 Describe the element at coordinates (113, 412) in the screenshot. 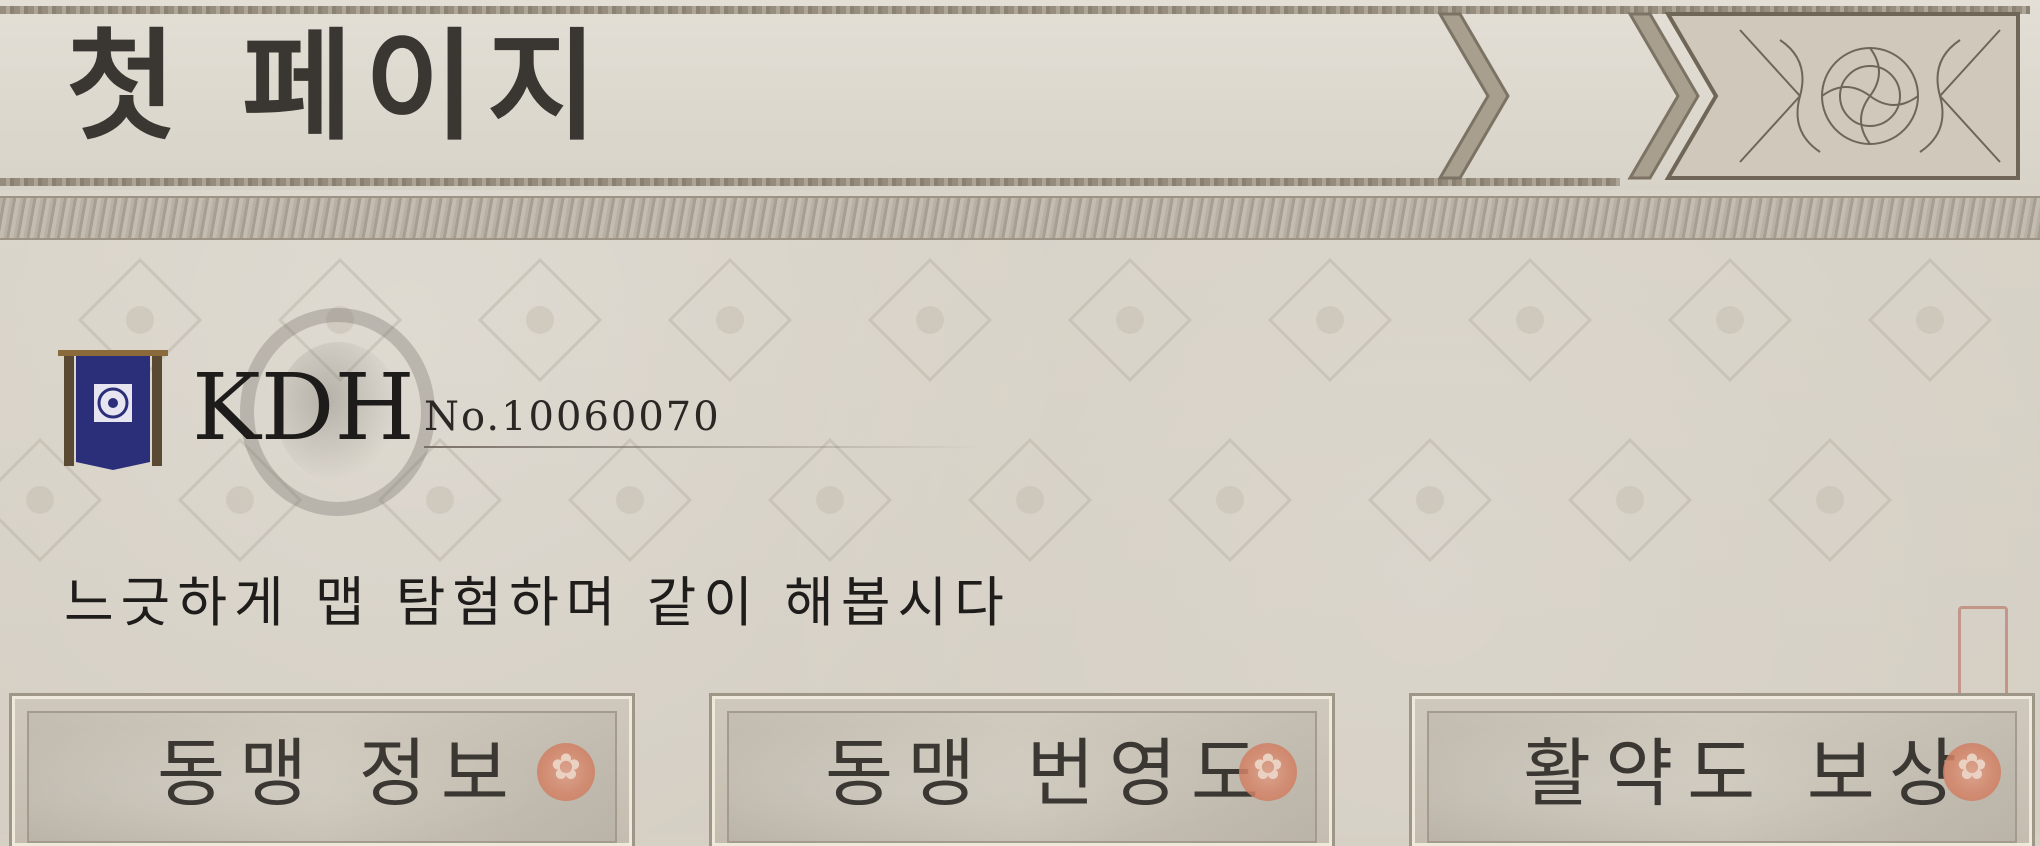

I see `alliance-flag-icon` at that location.